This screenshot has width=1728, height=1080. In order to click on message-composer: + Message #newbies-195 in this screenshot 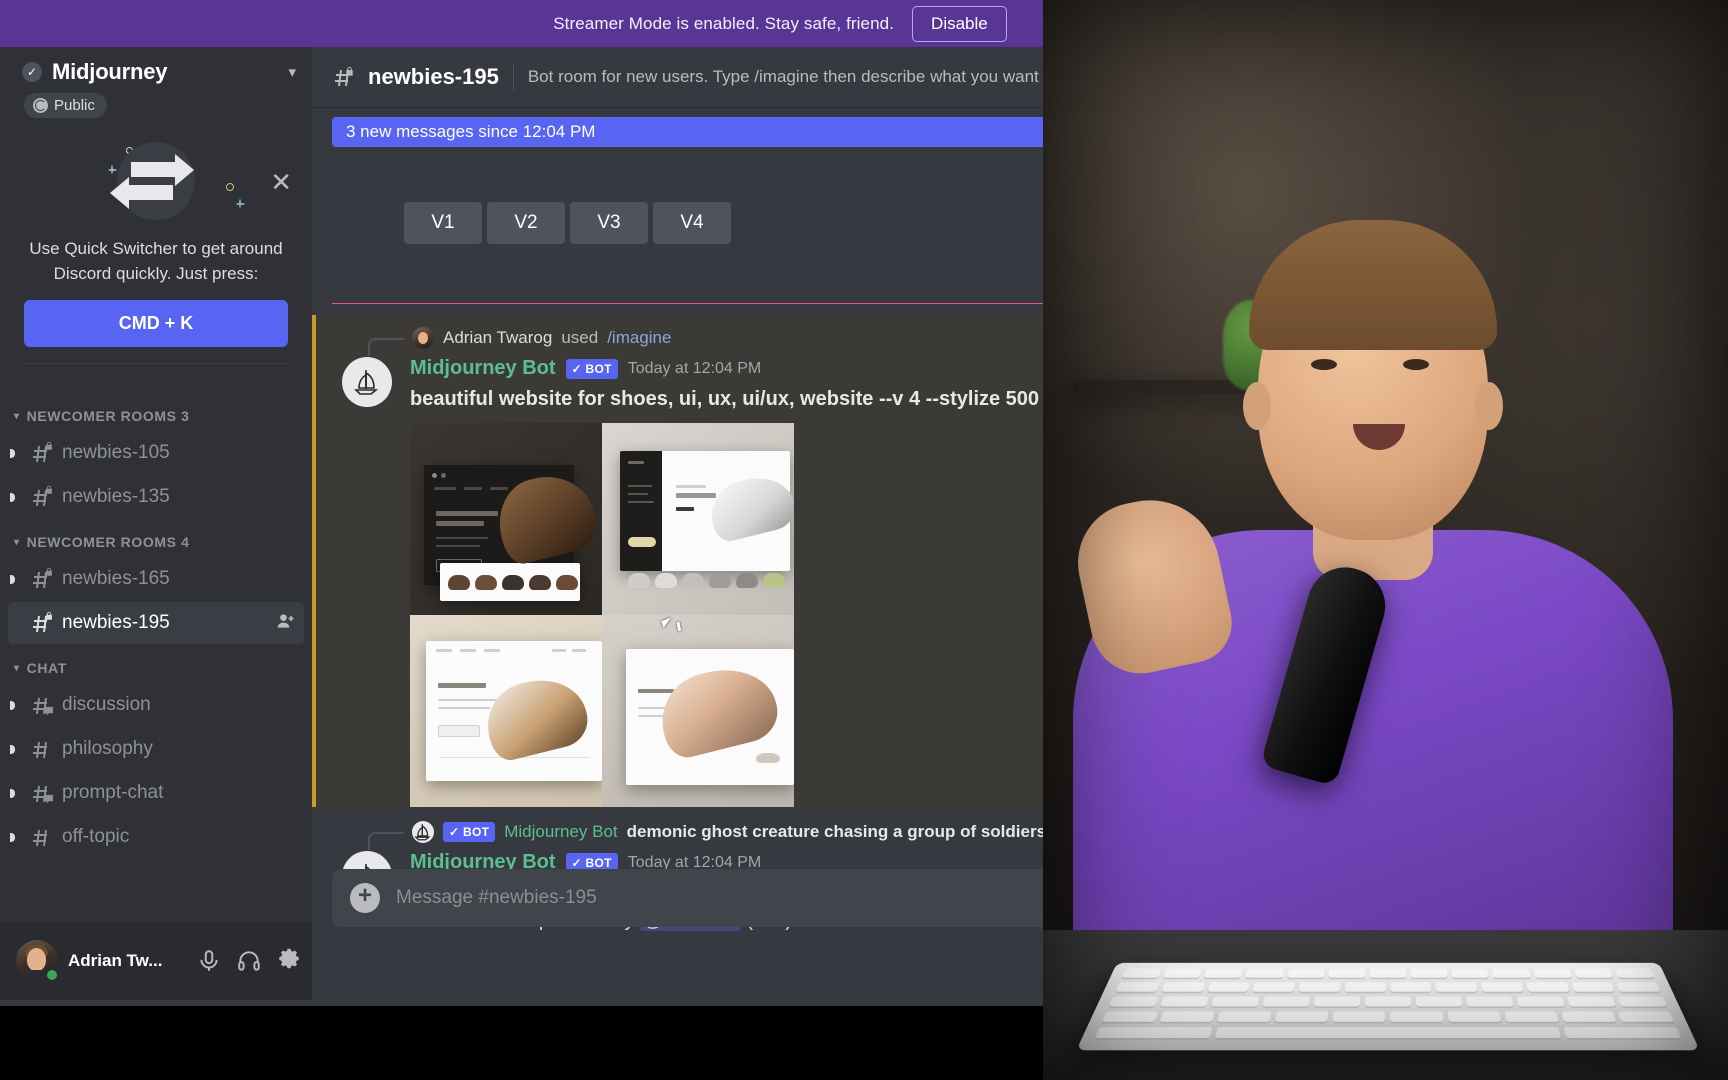, I will do `click(687, 898)`.